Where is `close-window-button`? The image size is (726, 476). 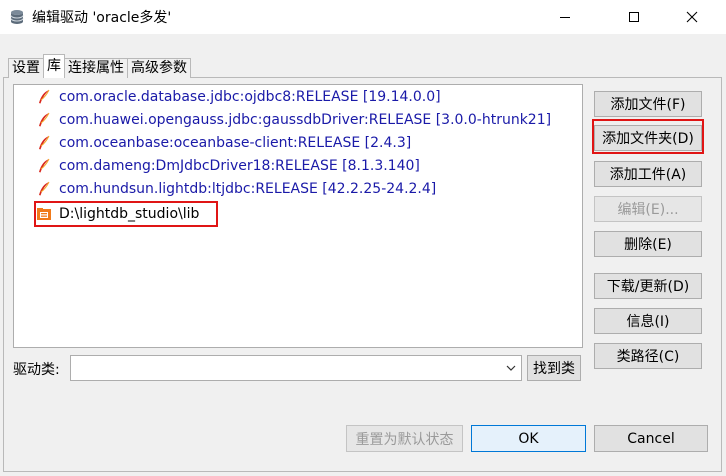 close-window-button is located at coordinates (692, 17).